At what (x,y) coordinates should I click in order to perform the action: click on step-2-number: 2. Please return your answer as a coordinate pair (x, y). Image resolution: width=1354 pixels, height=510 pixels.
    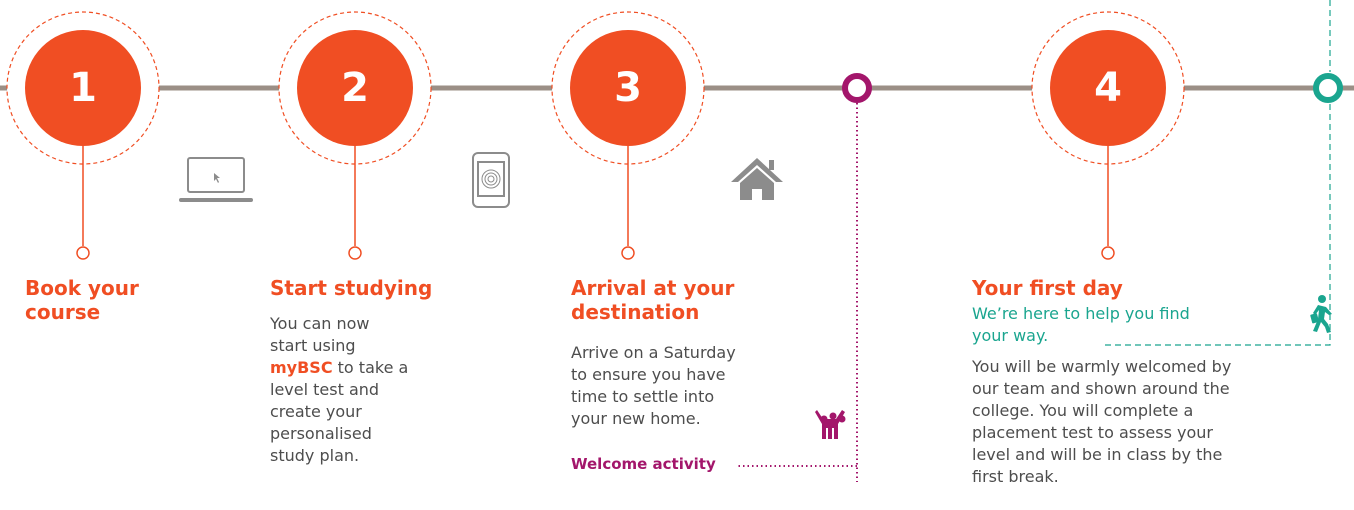
    Looking at the image, I should click on (355, 88).